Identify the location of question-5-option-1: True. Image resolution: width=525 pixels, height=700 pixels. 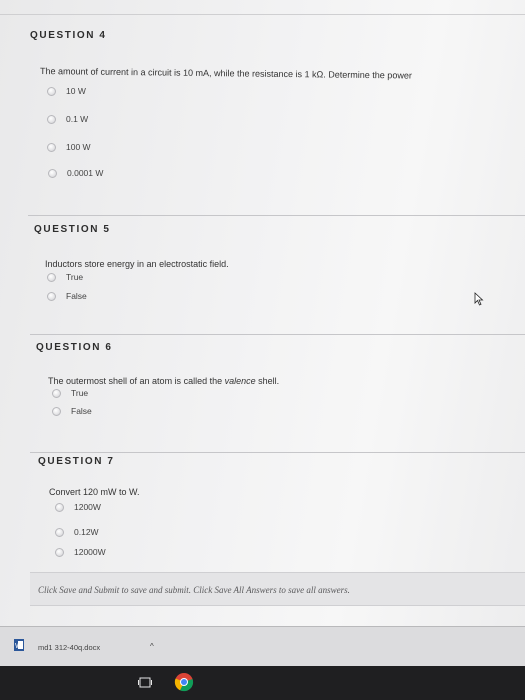
(65, 277).